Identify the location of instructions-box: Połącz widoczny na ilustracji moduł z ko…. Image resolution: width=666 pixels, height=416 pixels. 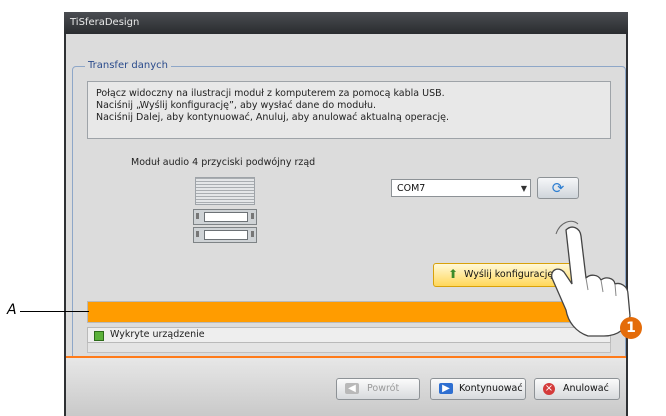
(349, 110).